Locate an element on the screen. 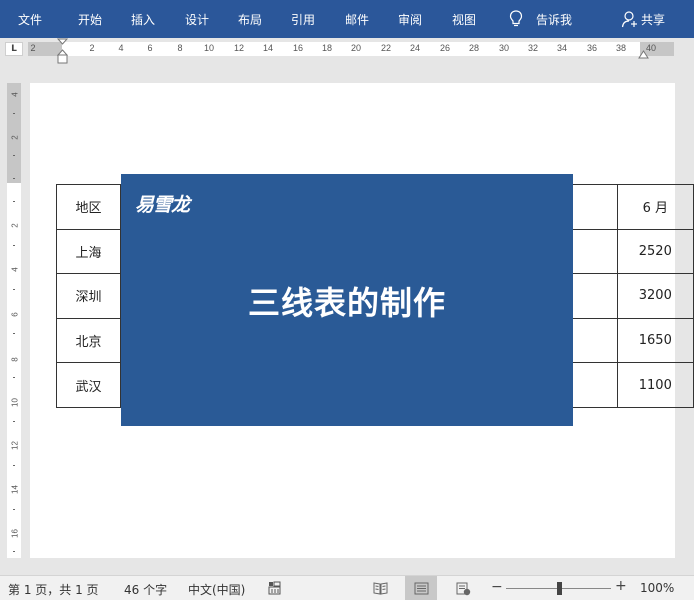 The image size is (694, 600). book-icon is located at coordinates (380, 588).